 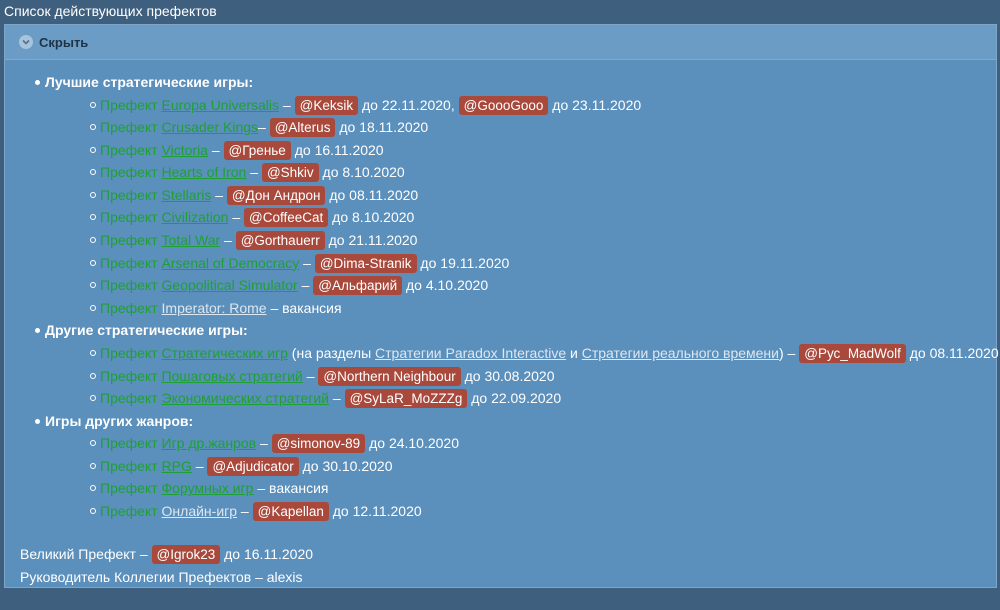 I want to click on mention-tag: @GoooGooo, so click(x=503, y=105).